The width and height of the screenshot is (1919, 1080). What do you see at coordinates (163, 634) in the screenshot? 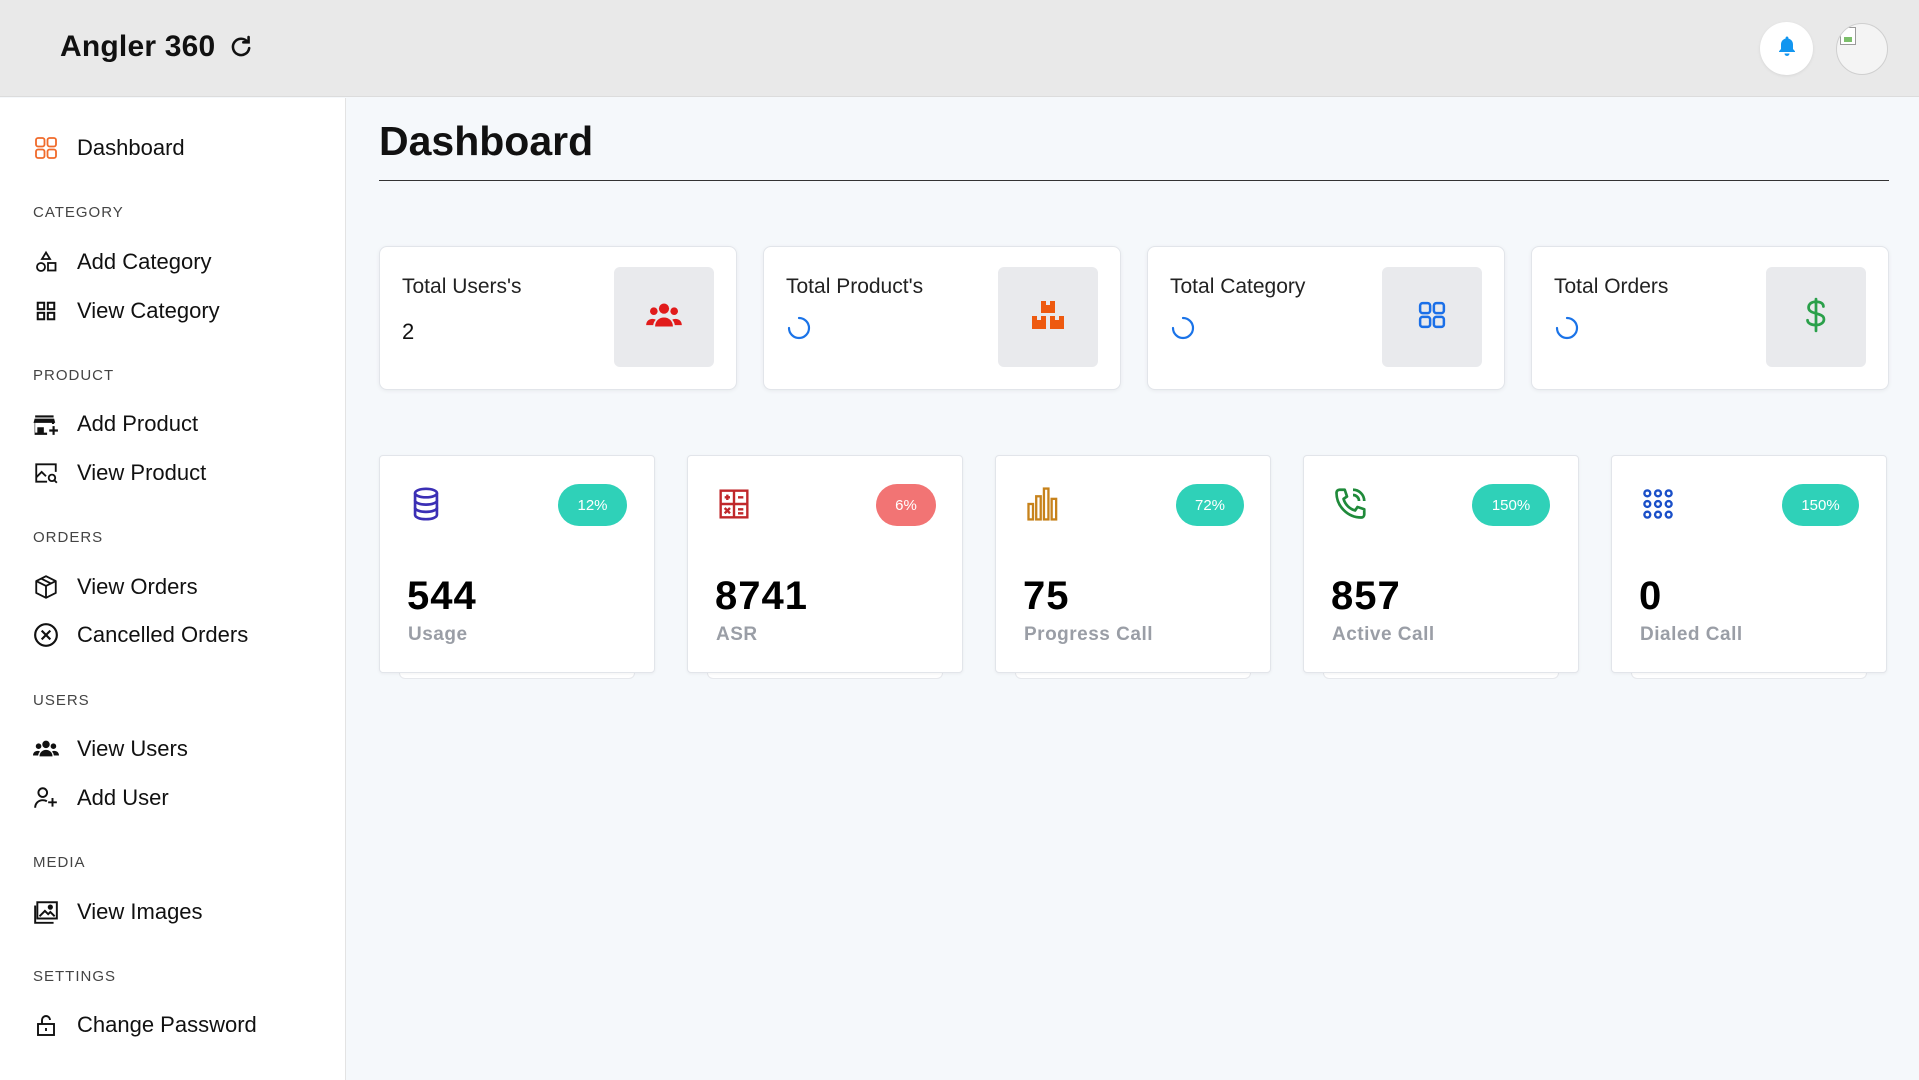
I see `sidebar-item-label: Cancelled Orders` at bounding box center [163, 634].